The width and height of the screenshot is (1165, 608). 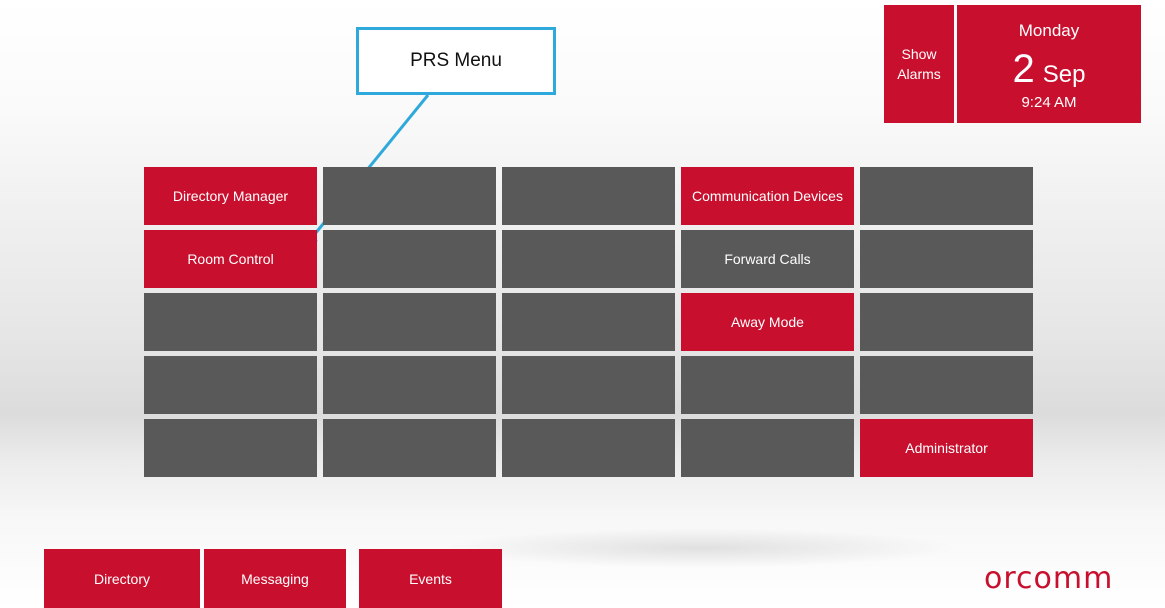 I want to click on messaging-label: Messaging, so click(x=275, y=578).